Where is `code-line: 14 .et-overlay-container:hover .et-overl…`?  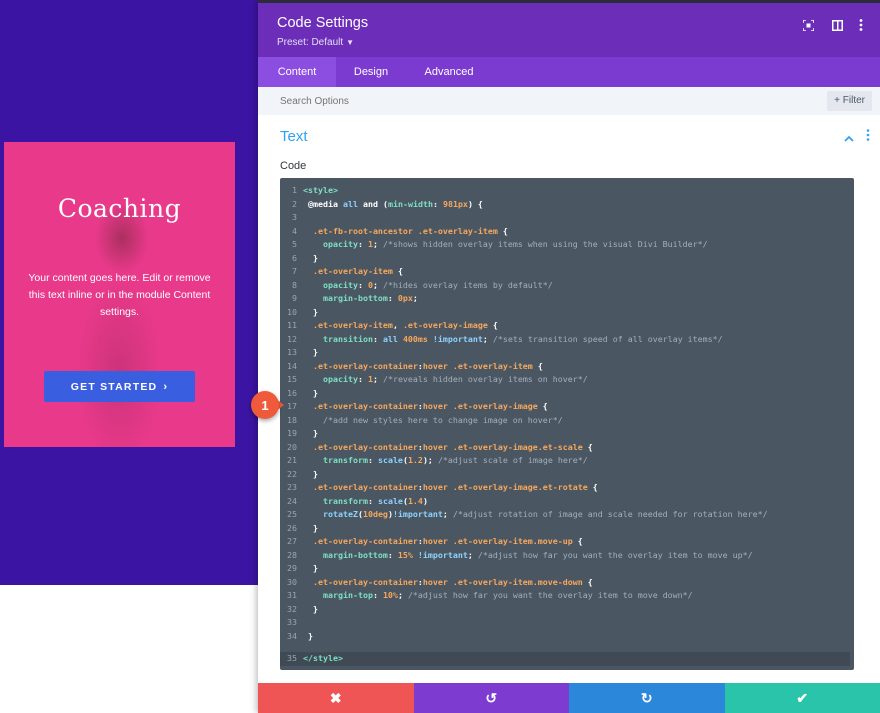
code-line: 14 .et-overlay-container:hover .et-overl… is located at coordinates (415, 365).